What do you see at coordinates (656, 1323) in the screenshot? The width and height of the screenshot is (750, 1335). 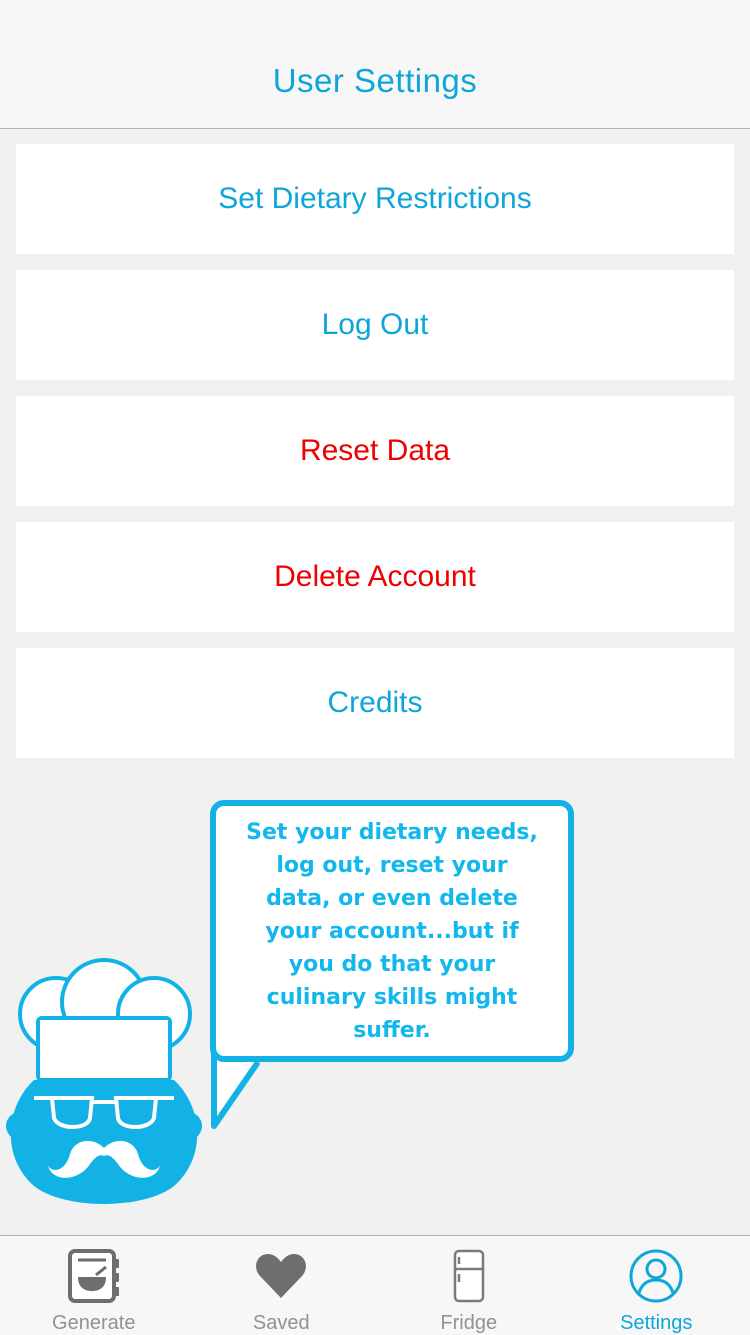 I see `tab-label: Settings` at bounding box center [656, 1323].